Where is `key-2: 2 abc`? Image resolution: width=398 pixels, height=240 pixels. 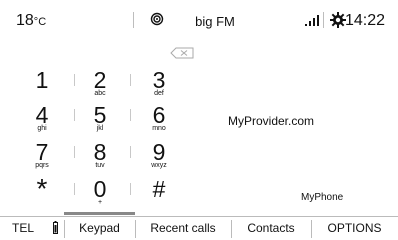
key-2: 2 abc is located at coordinates (100, 83).